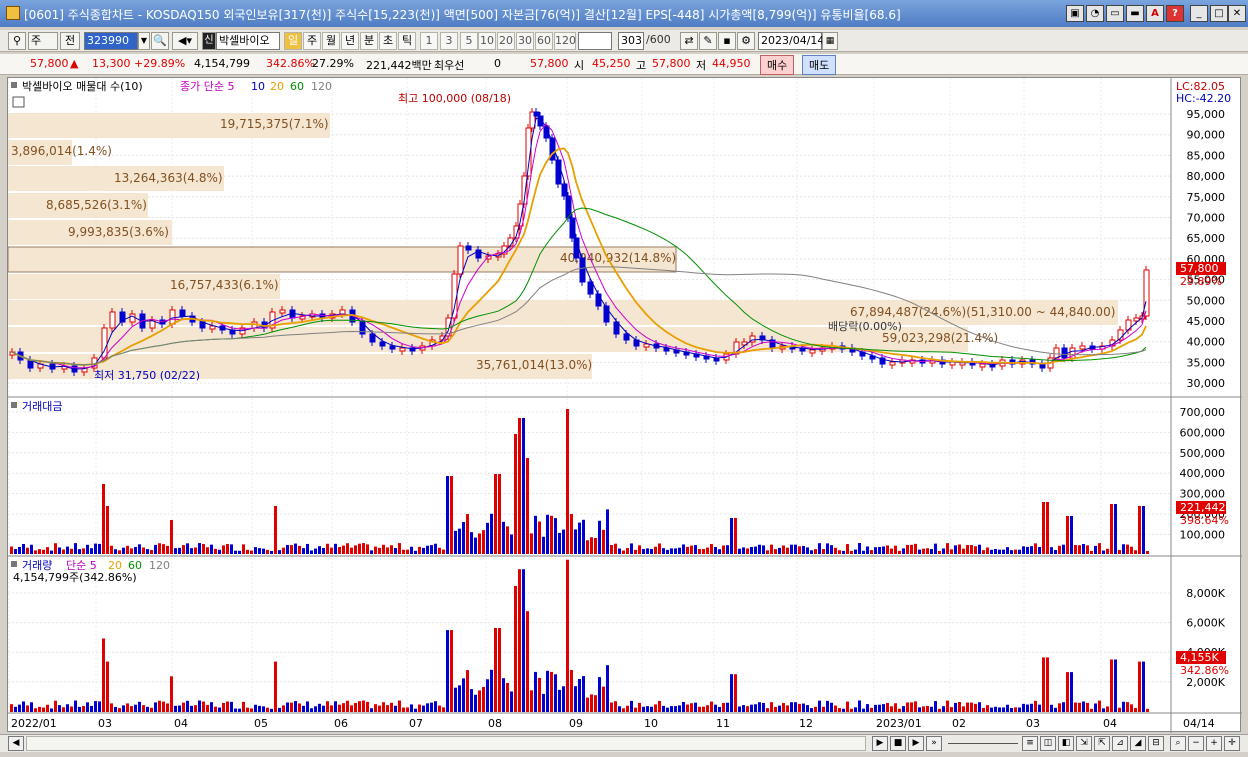 This screenshot has height=757, width=1248. Describe the element at coordinates (1196, 743) in the screenshot. I see `zoom-out-icon: −` at that location.